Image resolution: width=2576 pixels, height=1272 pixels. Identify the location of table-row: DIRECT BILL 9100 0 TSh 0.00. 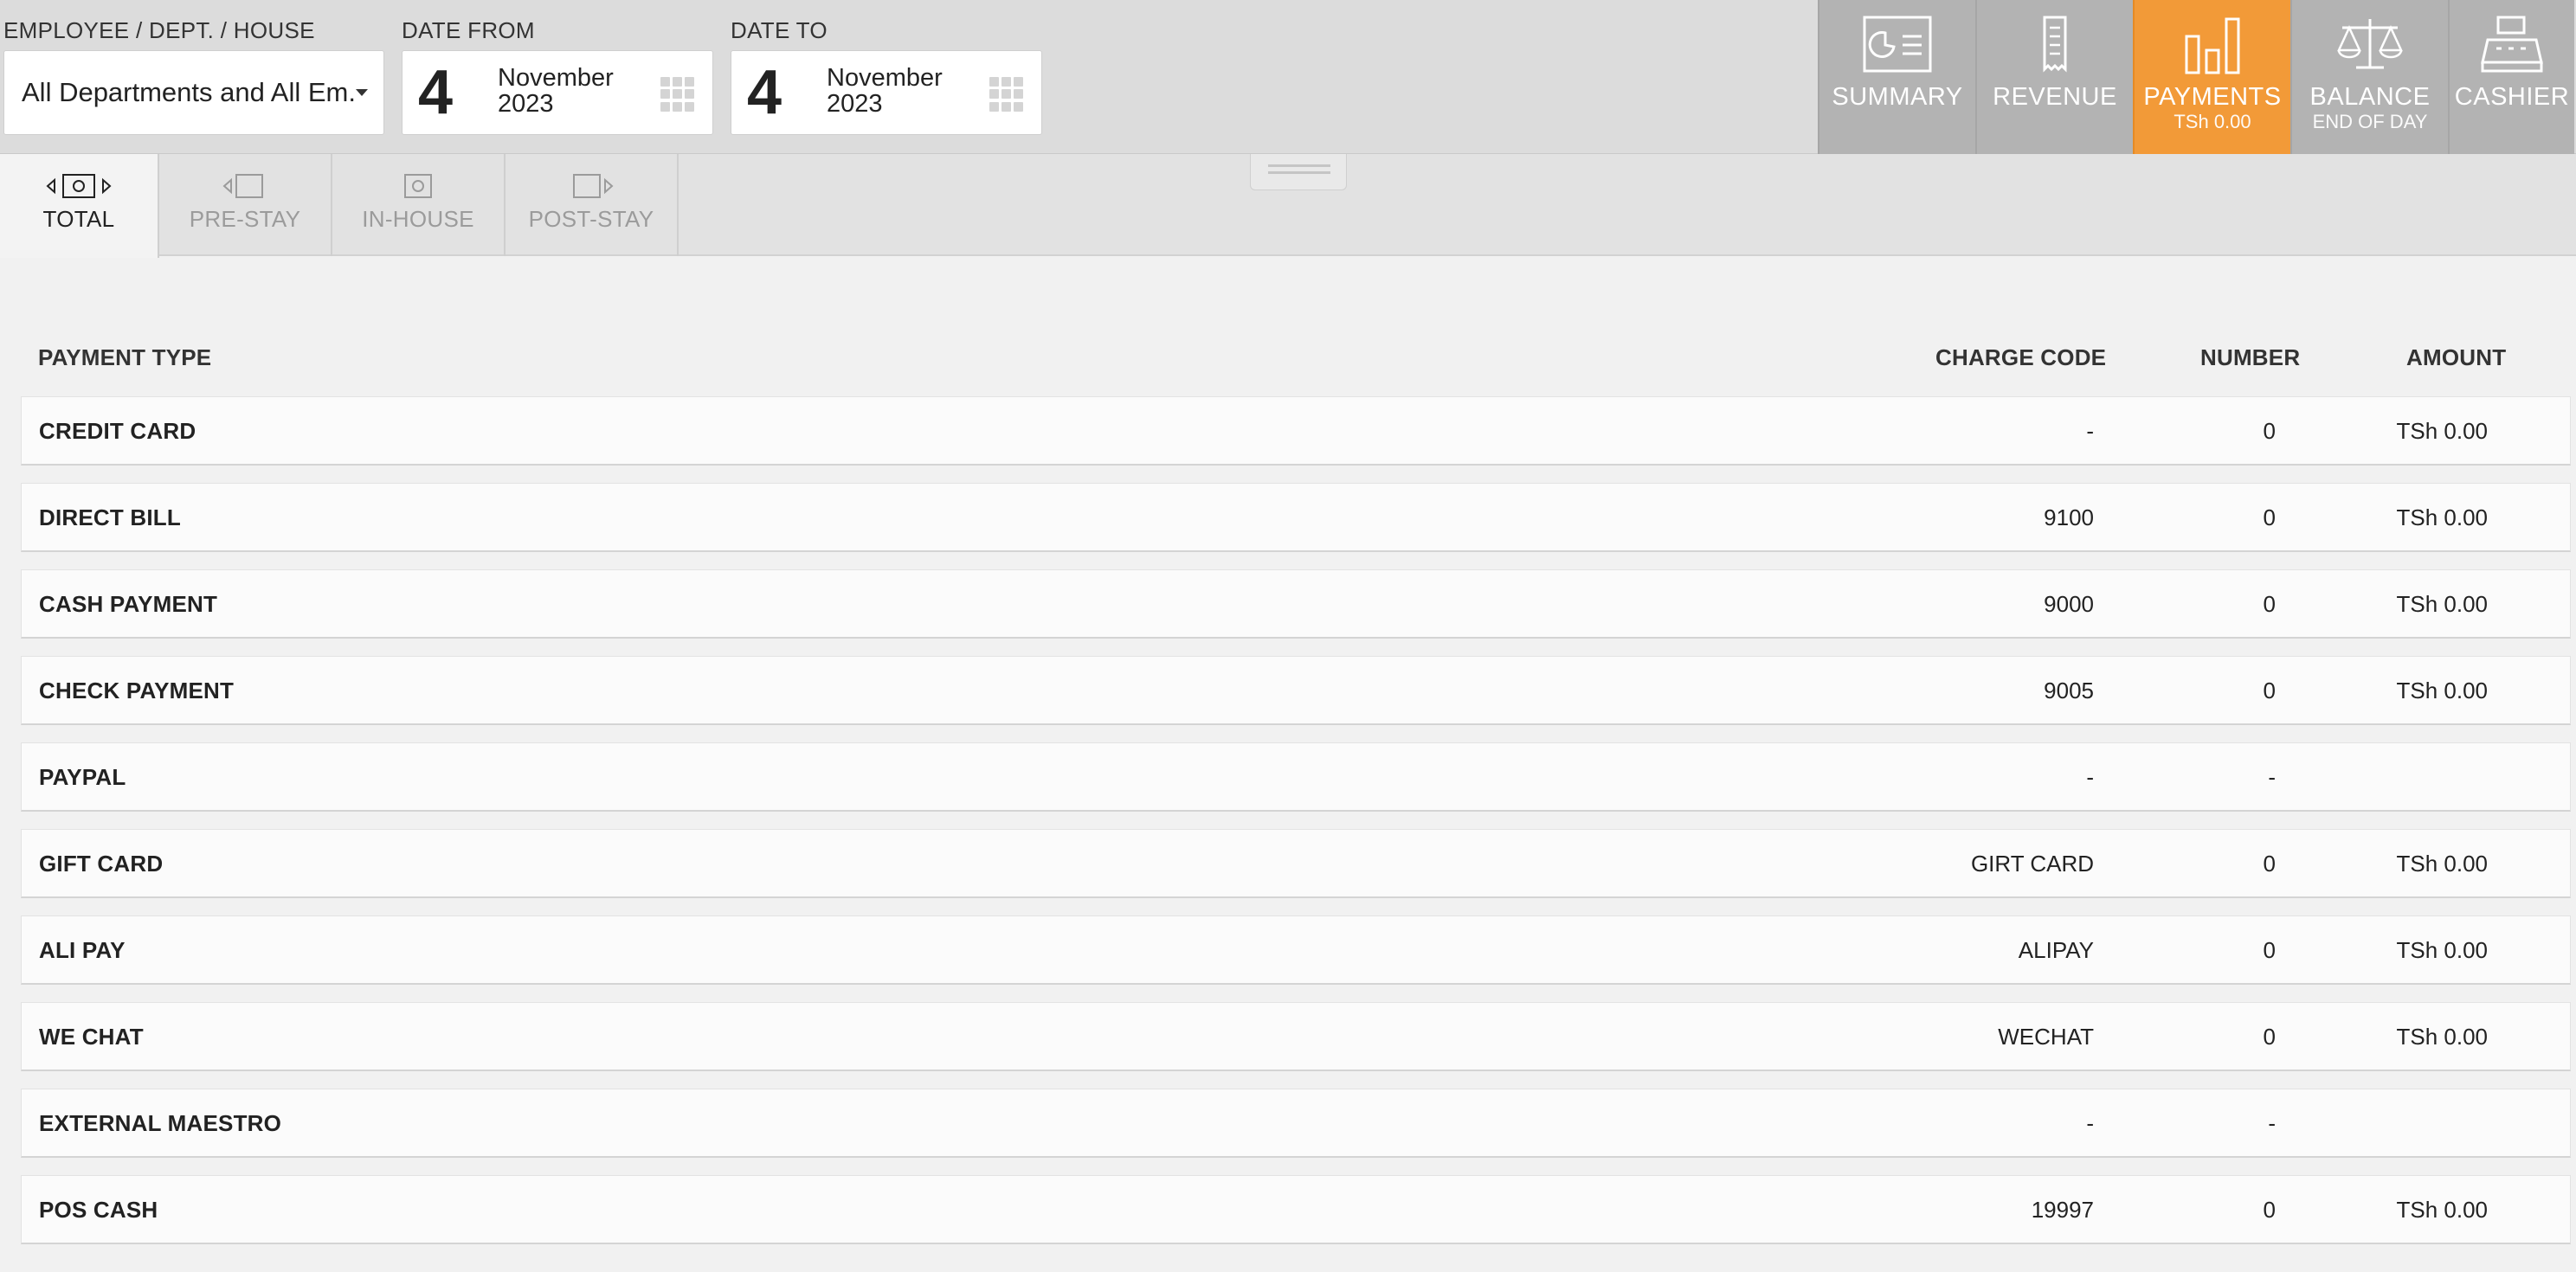
(1296, 517).